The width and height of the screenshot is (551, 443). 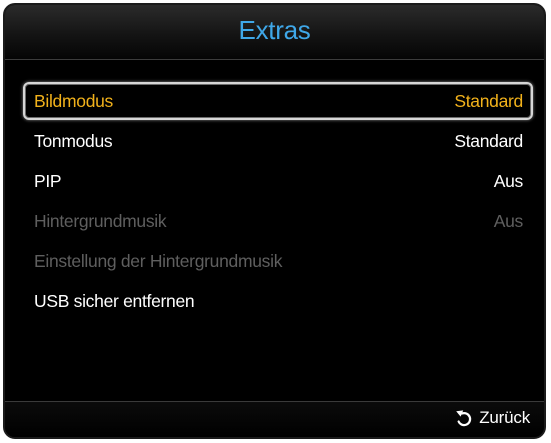 What do you see at coordinates (278, 301) in the screenshot?
I see `menu-item-usb-sicher-entfernen: USB sicher entfernen` at bounding box center [278, 301].